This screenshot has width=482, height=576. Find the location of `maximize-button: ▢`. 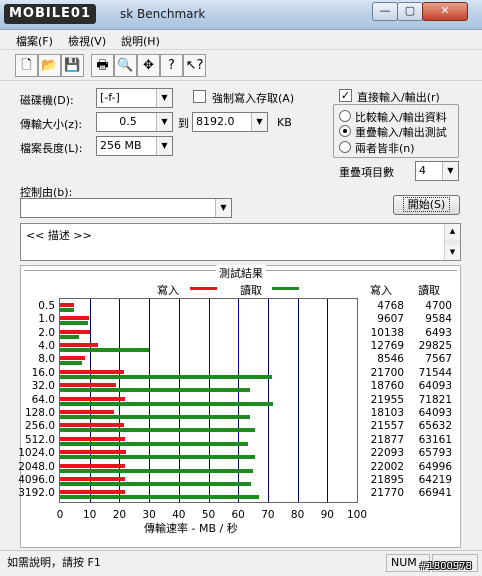

maximize-button: ▢ is located at coordinates (410, 11).